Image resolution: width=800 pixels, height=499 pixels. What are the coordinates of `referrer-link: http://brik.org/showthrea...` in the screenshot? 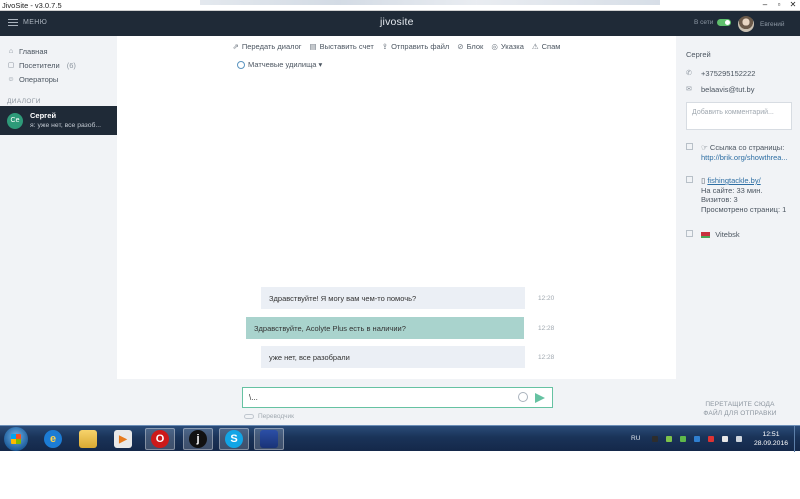 It's located at (744, 157).